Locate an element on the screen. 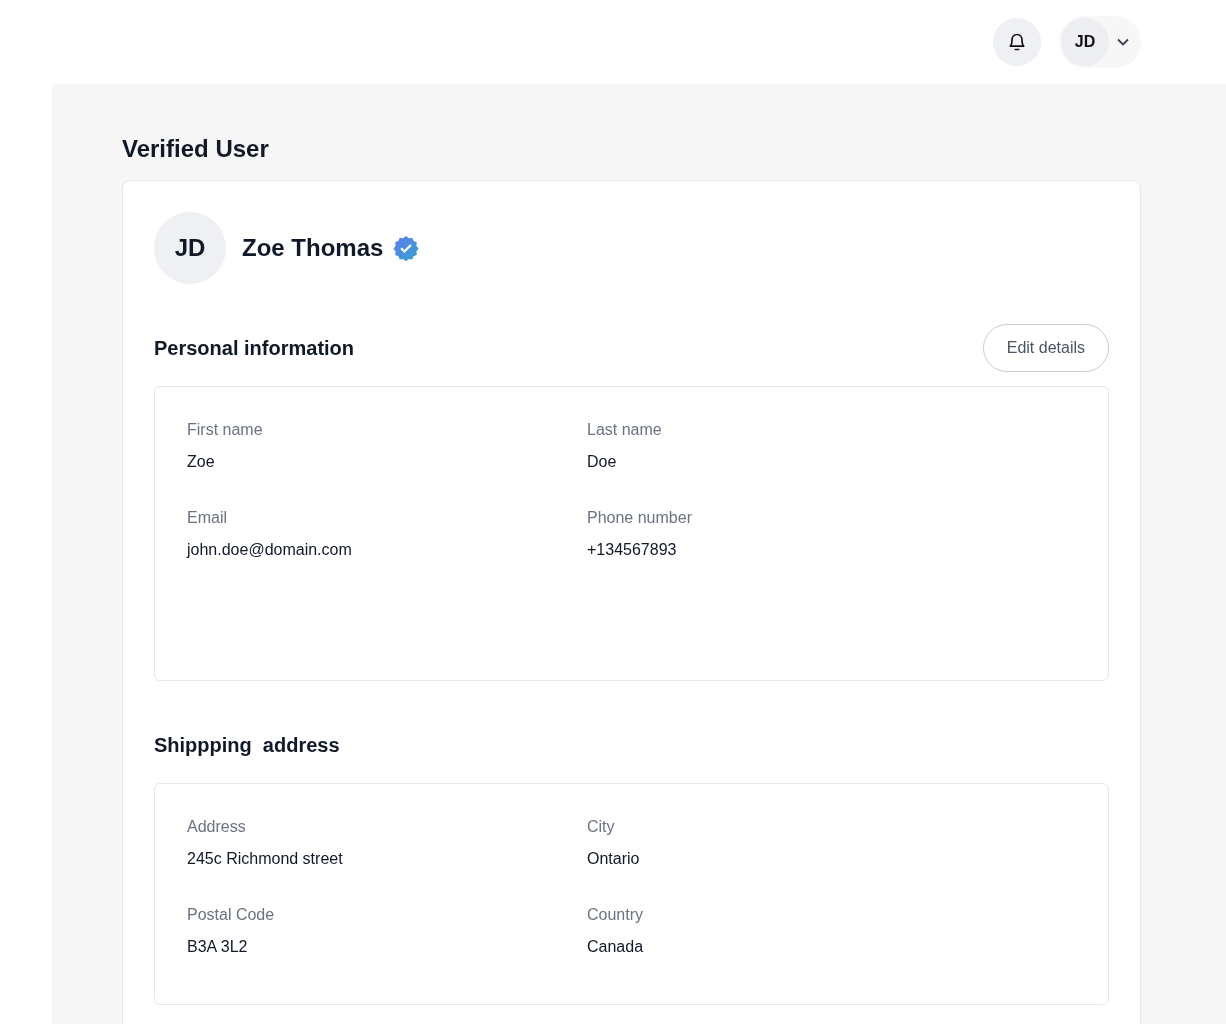 This screenshot has width=1226, height=1024. field-label: Last name is located at coordinates (624, 430).